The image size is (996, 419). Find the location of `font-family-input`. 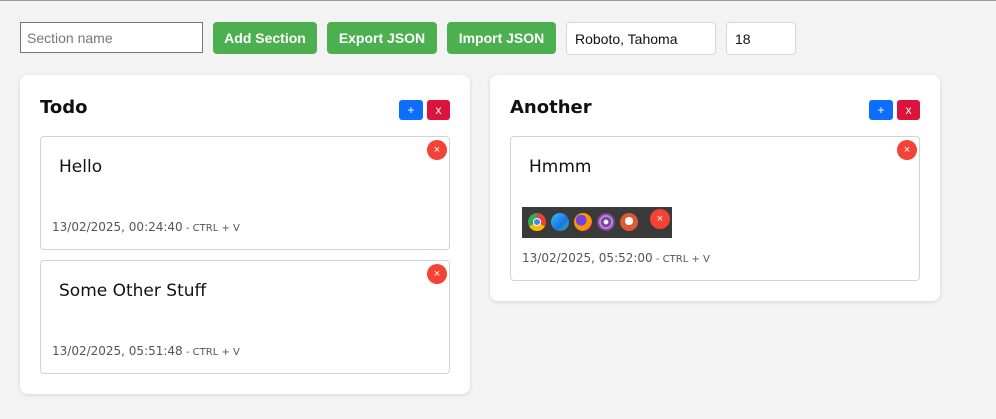

font-family-input is located at coordinates (641, 38).